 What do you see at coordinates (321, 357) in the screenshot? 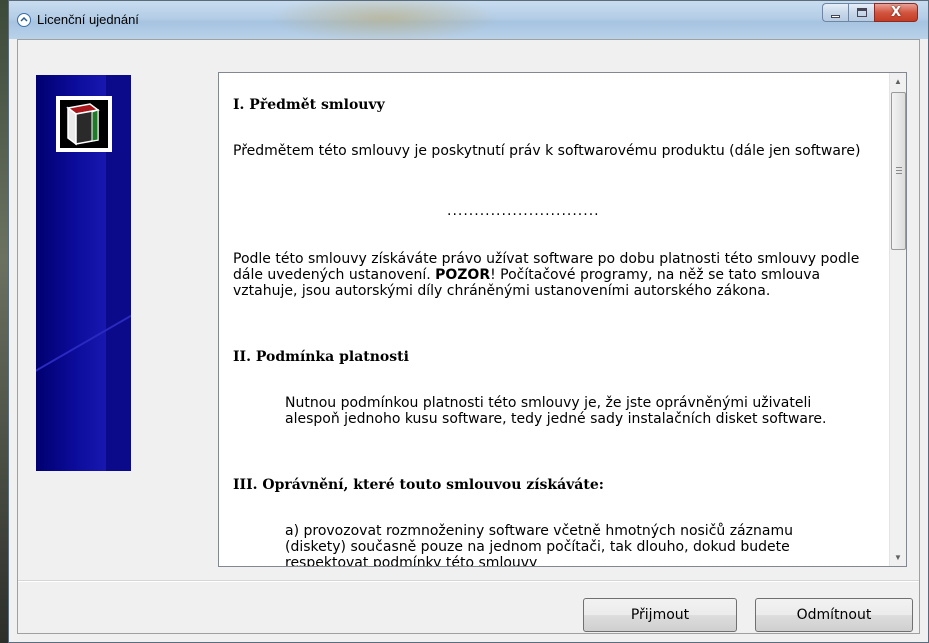
I see `section-heading: II. Podmínka platnosti` at bounding box center [321, 357].